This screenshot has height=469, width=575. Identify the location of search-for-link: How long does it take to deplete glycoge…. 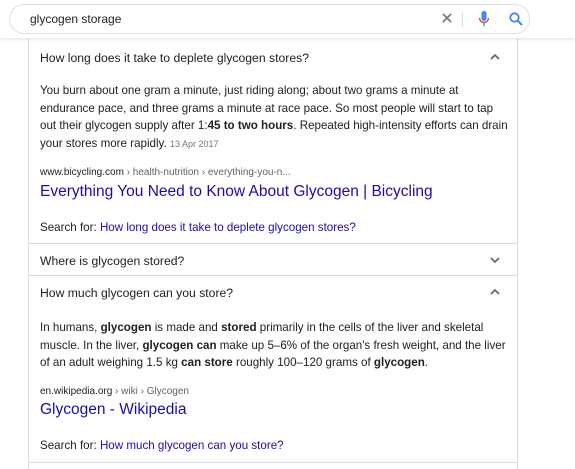
(228, 227).